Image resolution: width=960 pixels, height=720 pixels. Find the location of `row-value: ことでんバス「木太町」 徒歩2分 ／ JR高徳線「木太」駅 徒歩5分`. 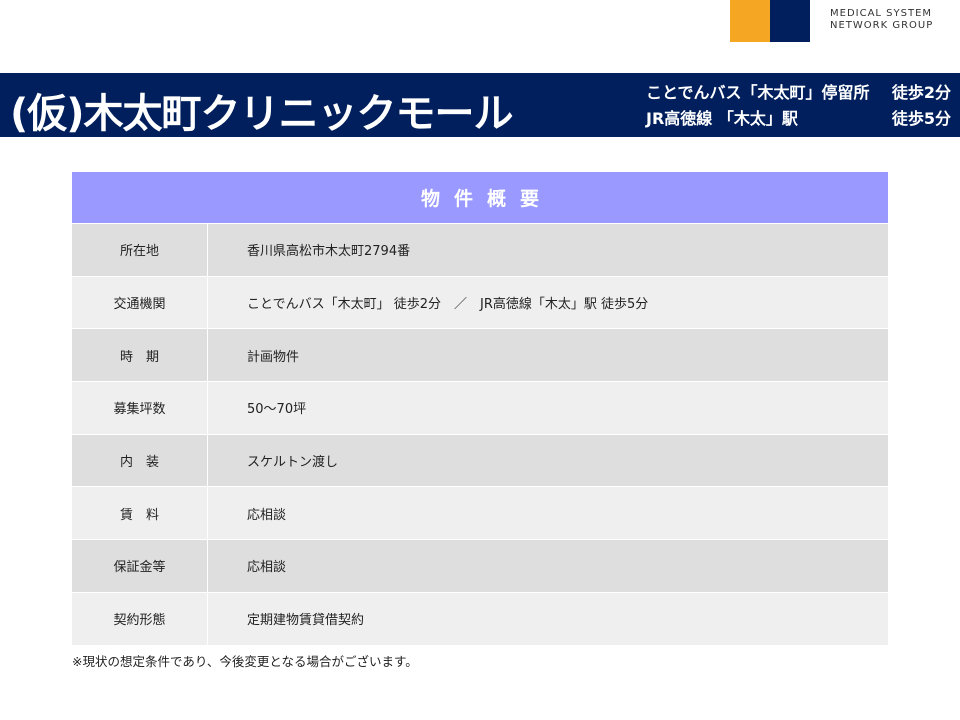

row-value: ことでんバス「木太町」 徒歩2分 ／ JR高徳線「木太」駅 徒歩5分 is located at coordinates (448, 305).